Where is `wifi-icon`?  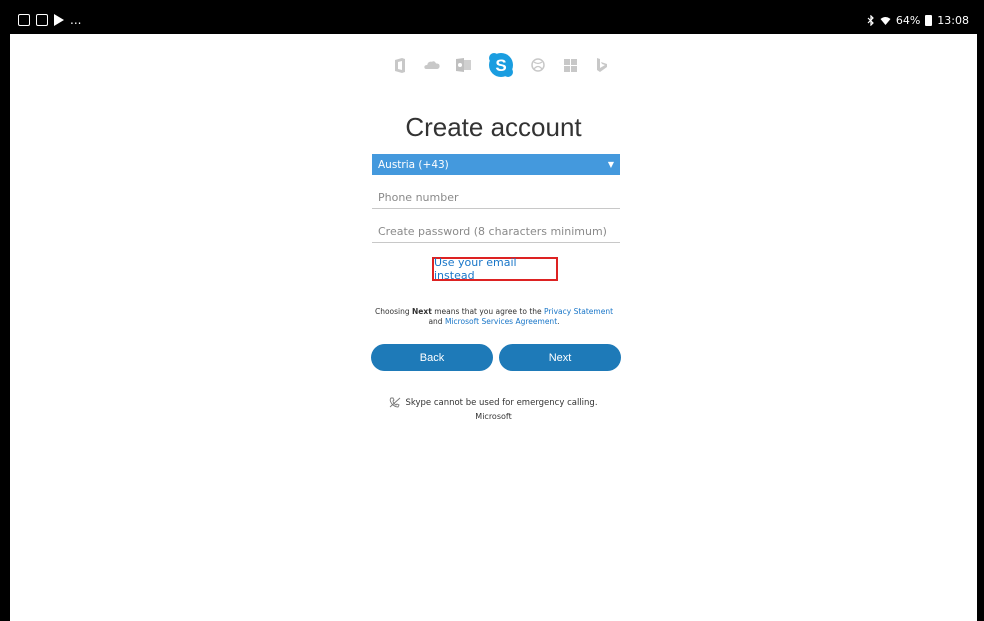
wifi-icon is located at coordinates (885, 20).